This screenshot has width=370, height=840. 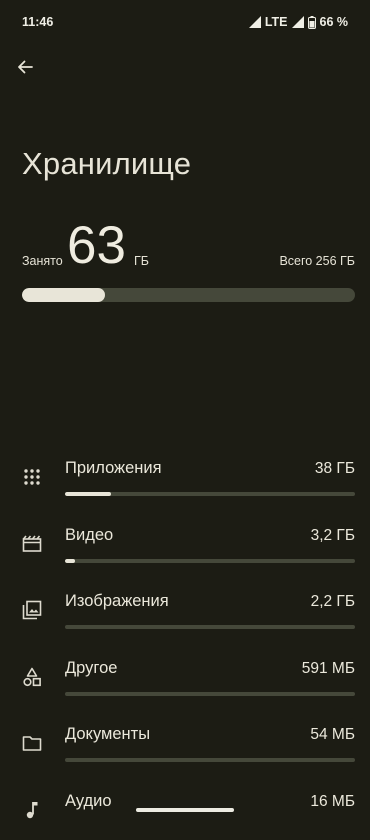 What do you see at coordinates (334, 22) in the screenshot?
I see `battery-percent: 66 %` at bounding box center [334, 22].